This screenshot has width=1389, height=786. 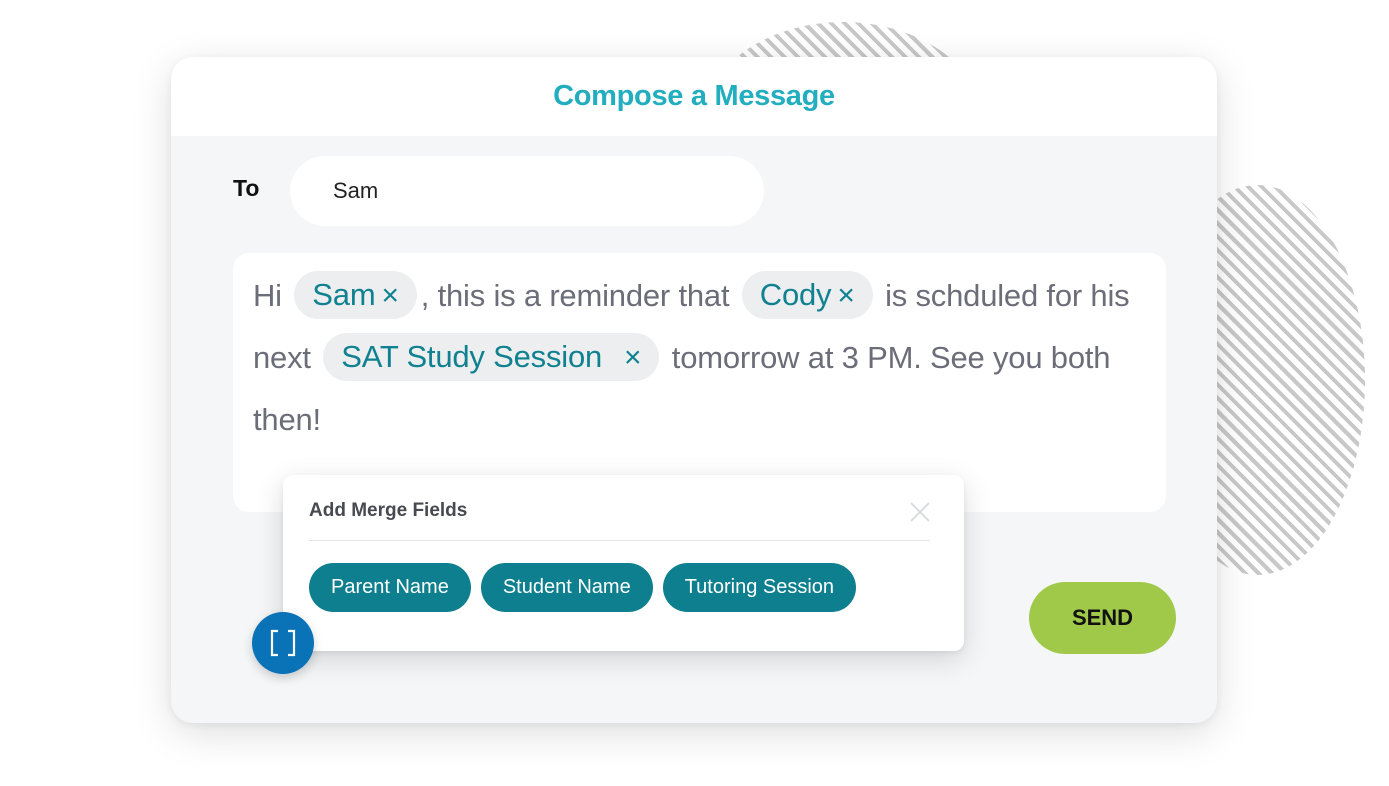 I want to click on page-title: Compose a Message, so click(x=694, y=96).